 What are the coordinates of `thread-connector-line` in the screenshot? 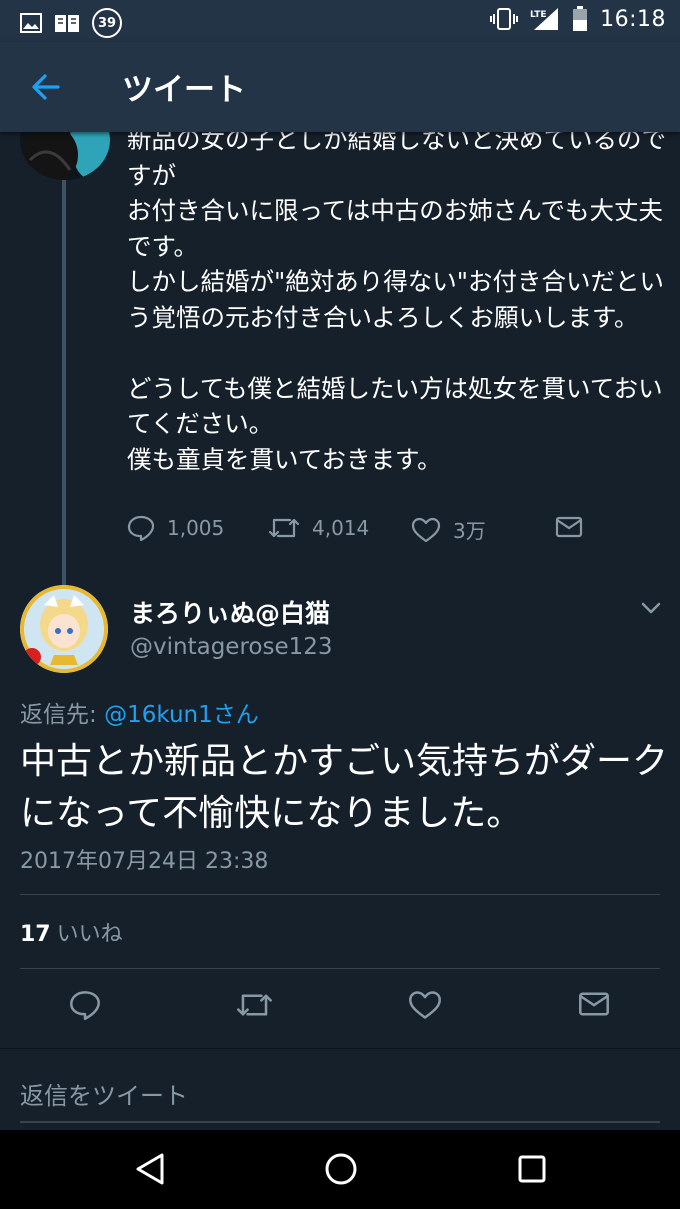 It's located at (64, 377).